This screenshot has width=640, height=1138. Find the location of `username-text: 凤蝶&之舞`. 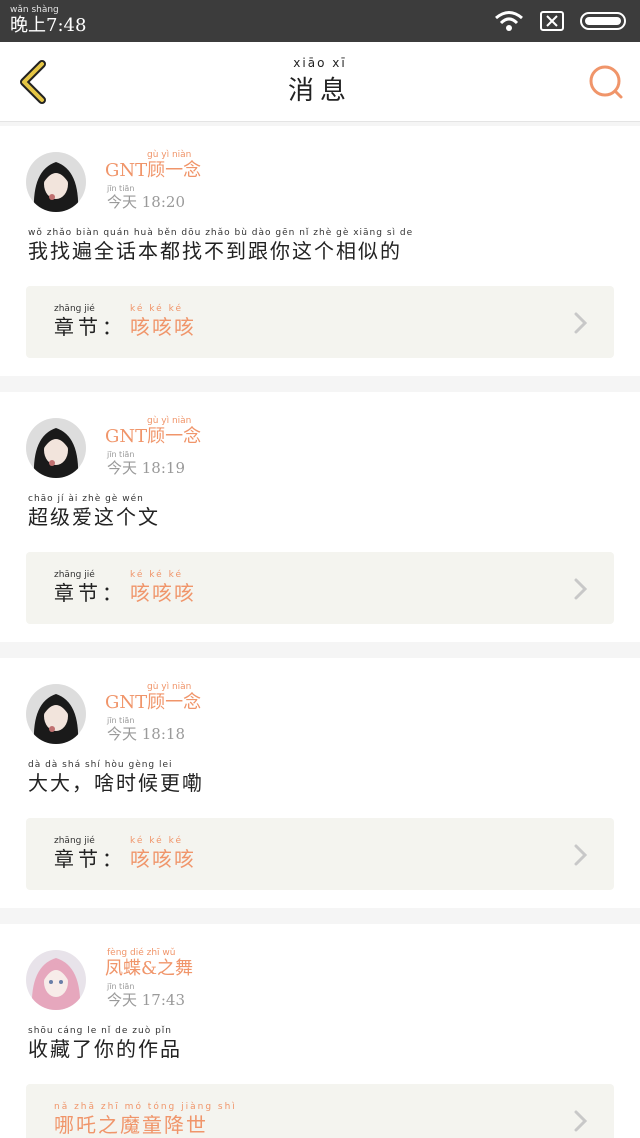

username-text: 凤蝶&之舞 is located at coordinates (149, 968).